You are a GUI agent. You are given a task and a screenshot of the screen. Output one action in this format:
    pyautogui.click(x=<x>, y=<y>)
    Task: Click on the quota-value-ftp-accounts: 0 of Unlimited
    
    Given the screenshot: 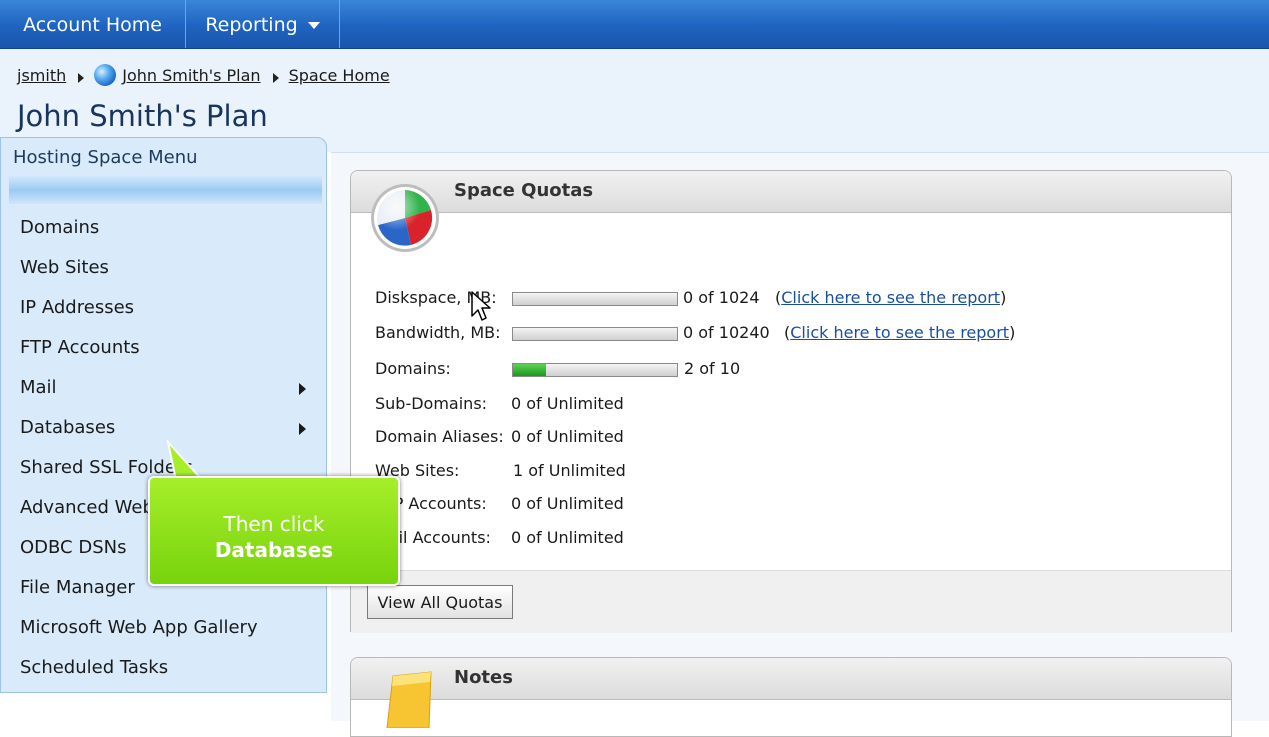 What is the action you would take?
    pyautogui.click(x=567, y=503)
    